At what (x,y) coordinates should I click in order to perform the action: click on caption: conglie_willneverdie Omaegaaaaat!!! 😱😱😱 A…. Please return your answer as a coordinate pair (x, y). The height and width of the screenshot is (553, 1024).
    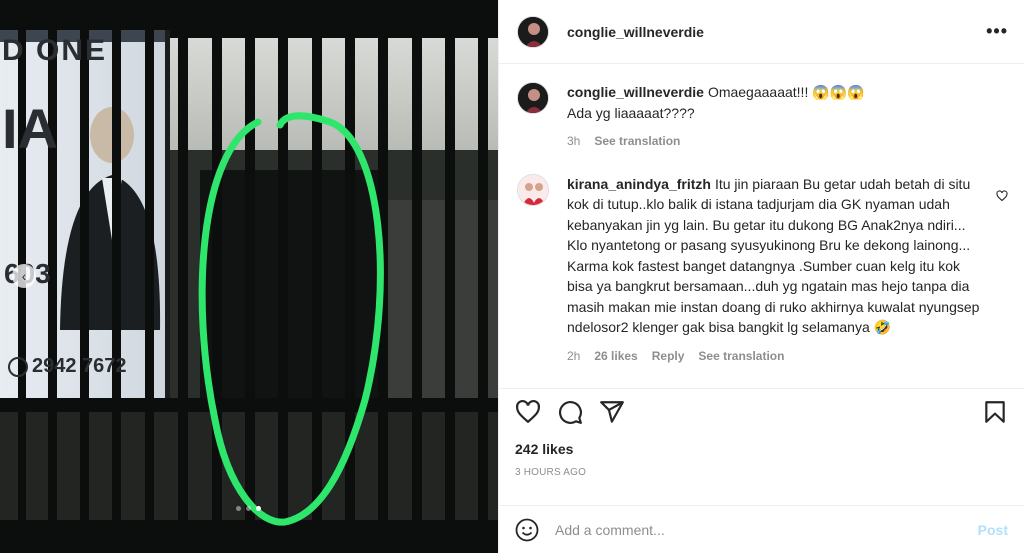
    Looking at the image, I should click on (762, 117).